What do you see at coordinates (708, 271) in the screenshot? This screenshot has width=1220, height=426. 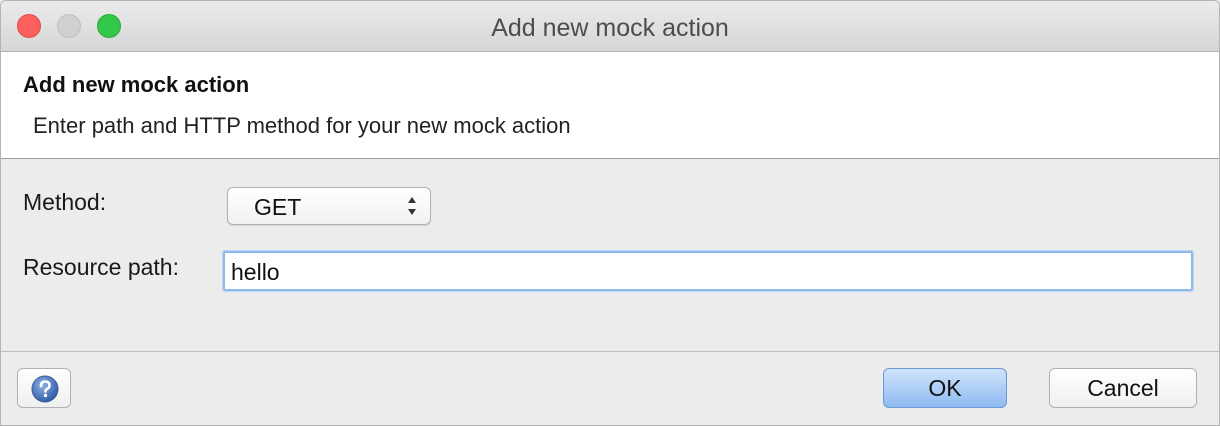 I see `resource-path-input: hello` at bounding box center [708, 271].